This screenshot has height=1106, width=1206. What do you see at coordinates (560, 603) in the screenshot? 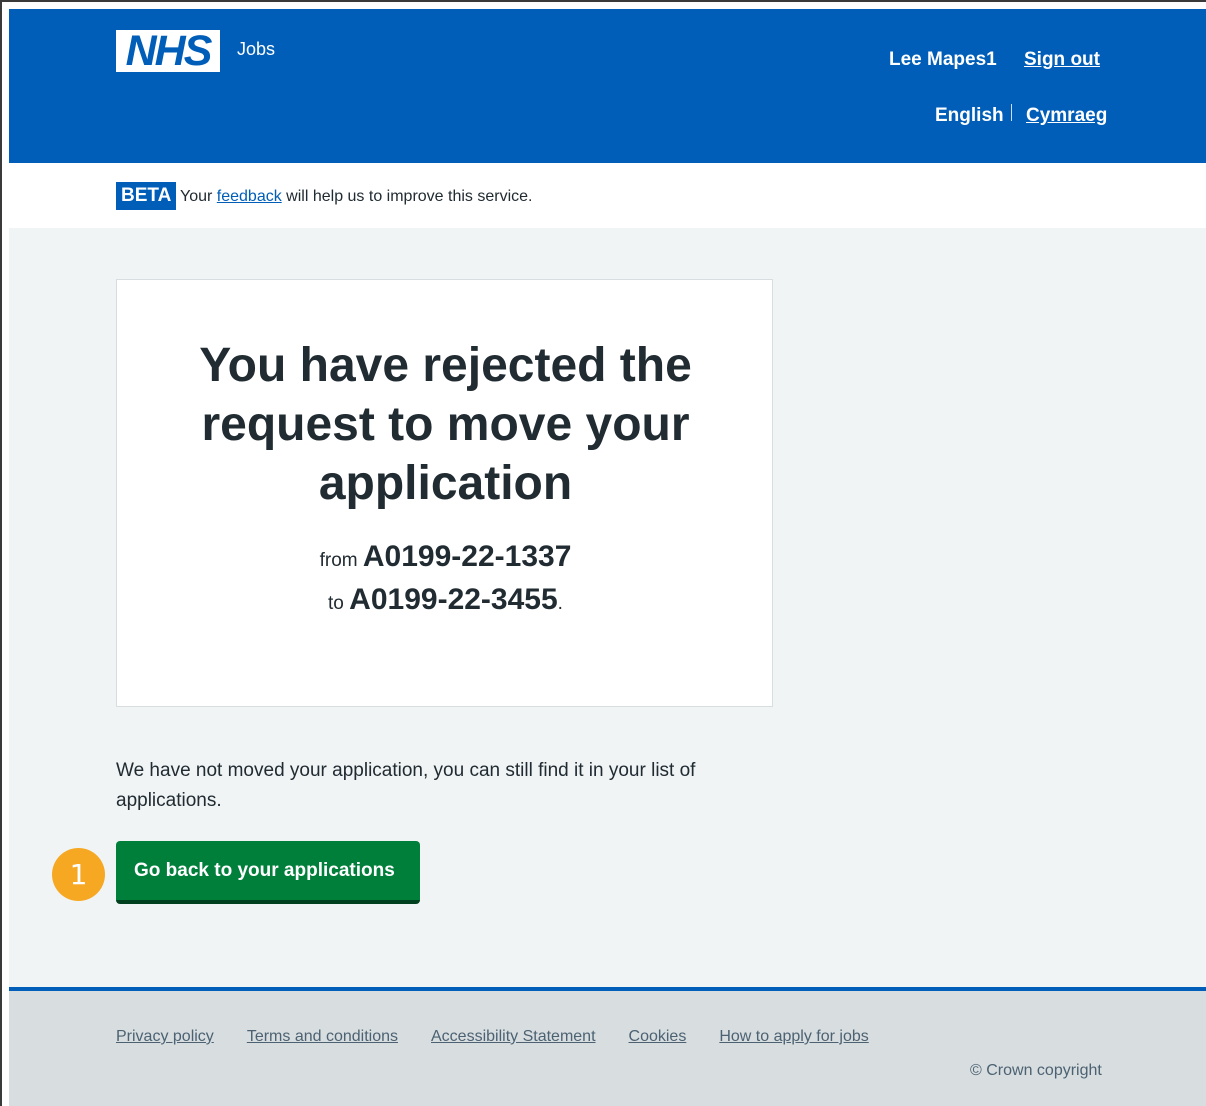
I see `reference-period: .` at bounding box center [560, 603].